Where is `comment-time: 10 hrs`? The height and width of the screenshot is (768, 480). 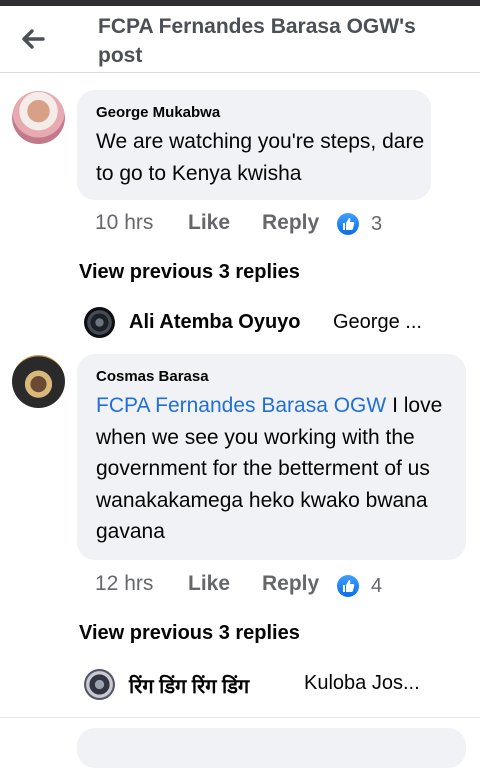
comment-time: 10 hrs is located at coordinates (124, 222).